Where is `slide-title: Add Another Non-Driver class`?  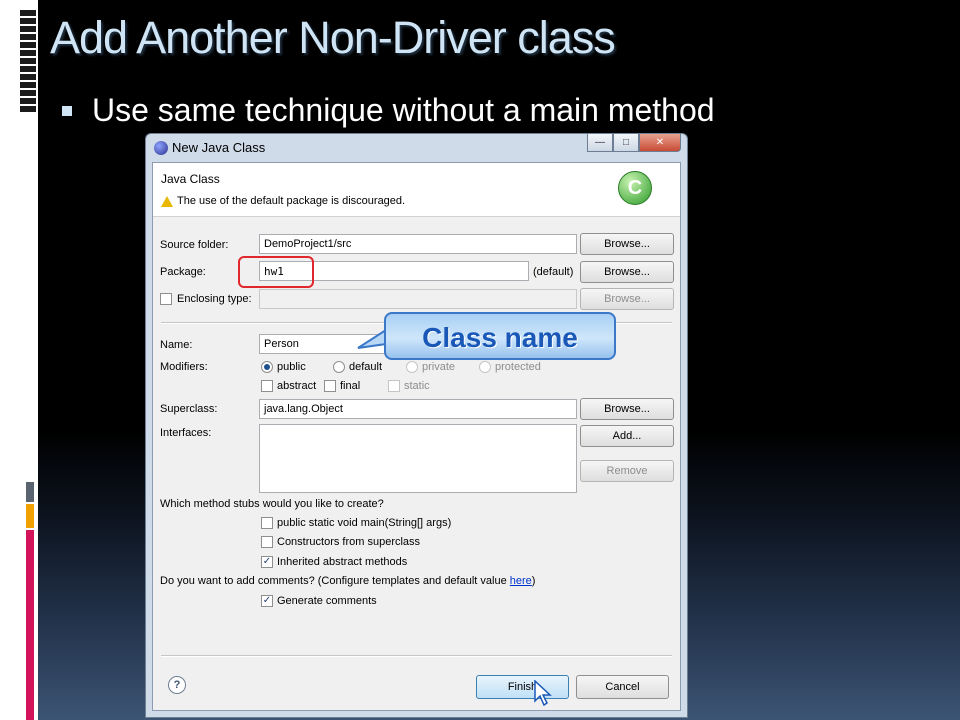 slide-title: Add Another Non-Driver class is located at coordinates (333, 37).